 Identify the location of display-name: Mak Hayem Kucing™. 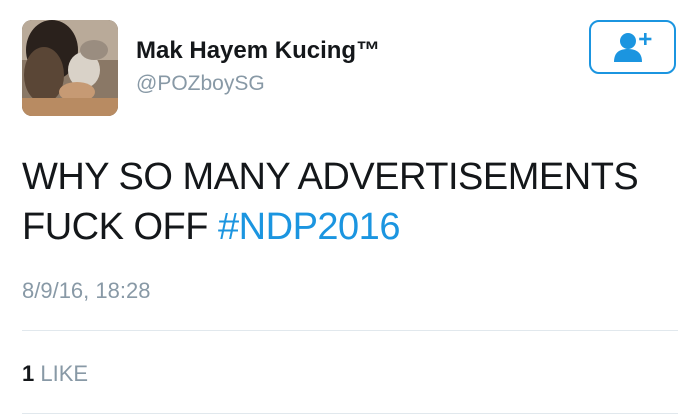
(258, 51).